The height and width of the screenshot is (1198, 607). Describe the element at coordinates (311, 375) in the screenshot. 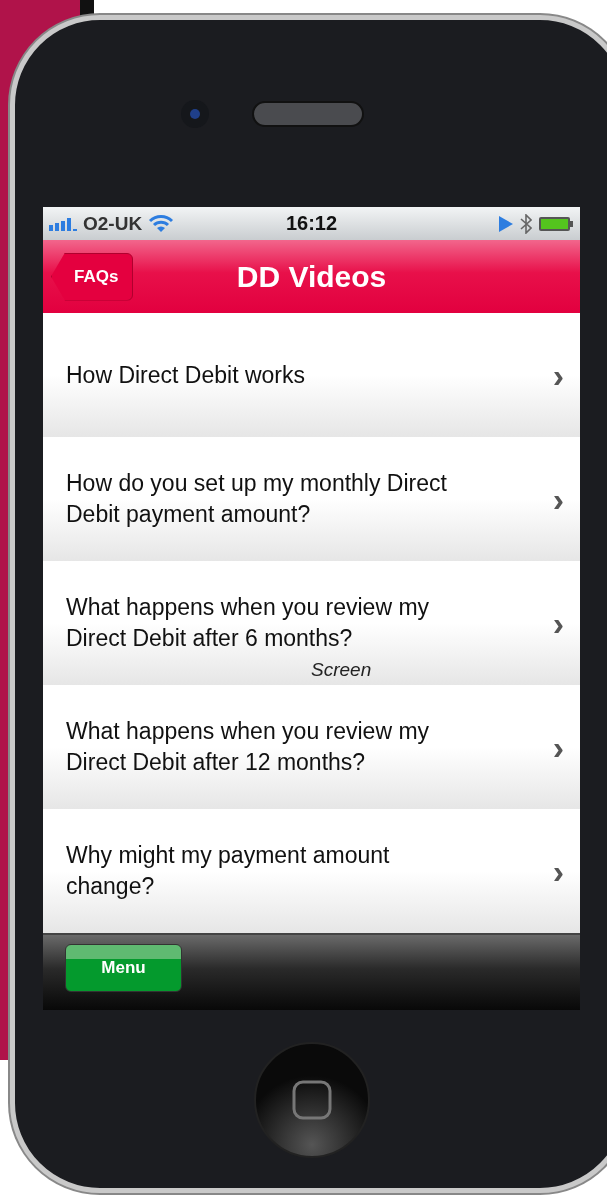

I see `list-item: How Direct Debit works ›` at that location.